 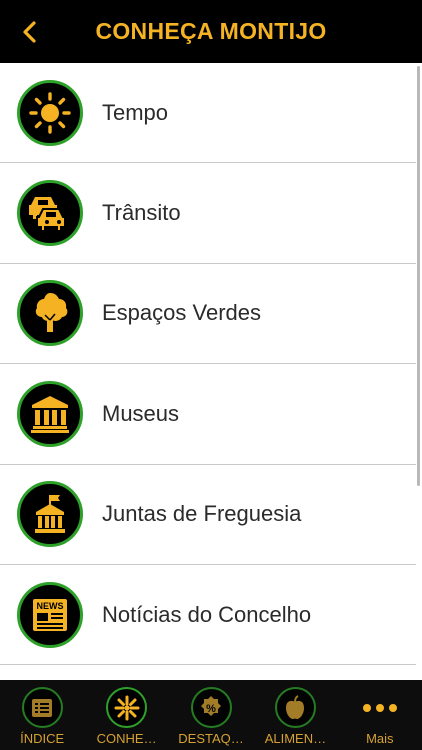 I want to click on tab-label: Mais, so click(x=380, y=738).